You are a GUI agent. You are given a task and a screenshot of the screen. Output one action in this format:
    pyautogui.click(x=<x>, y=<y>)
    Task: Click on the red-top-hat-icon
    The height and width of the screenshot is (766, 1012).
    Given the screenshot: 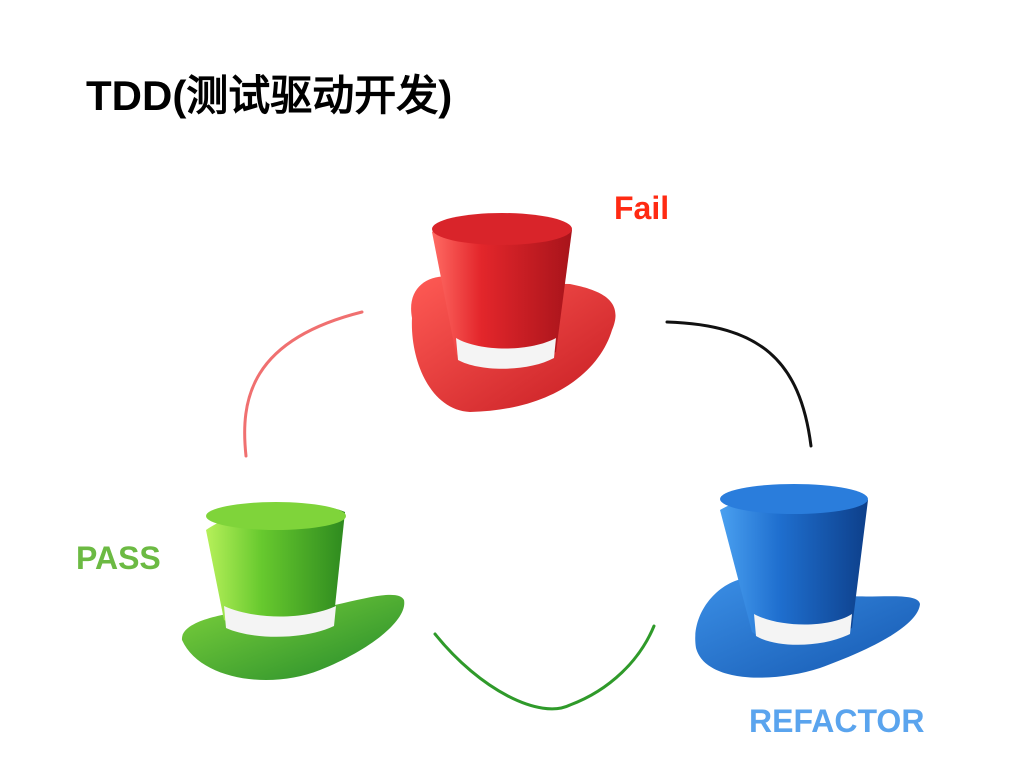 What is the action you would take?
    pyautogui.click(x=513, y=312)
    